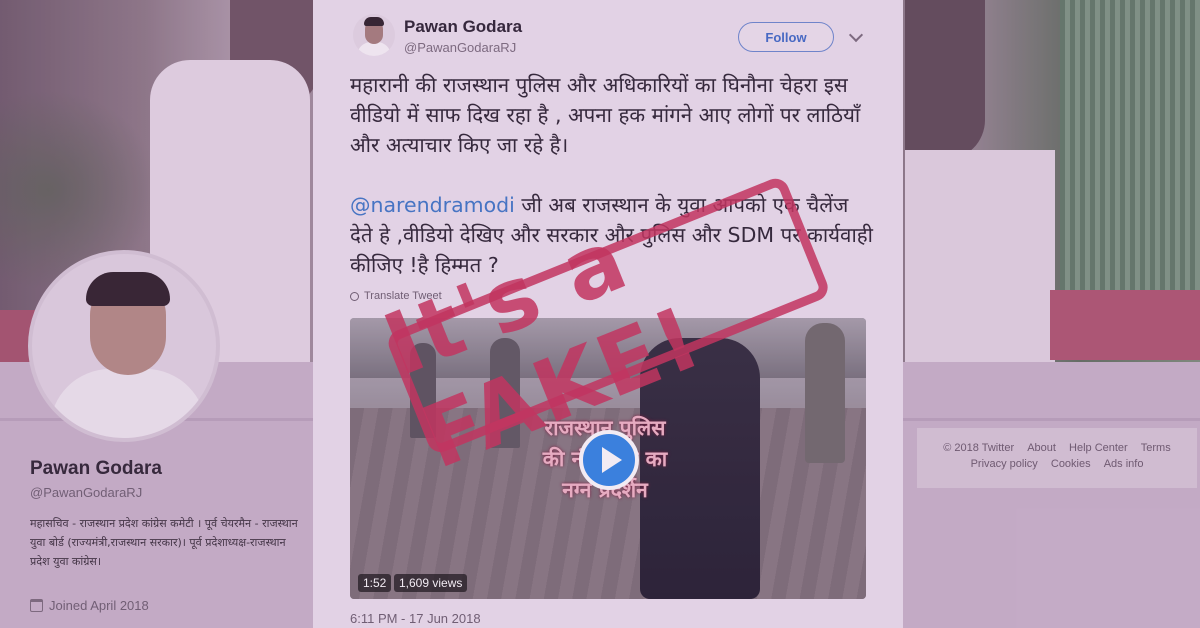 Image resolution: width=1200 pixels, height=628 pixels. What do you see at coordinates (1057, 448) in the screenshot?
I see `footer-row-1: © 2018 Twitter About Help Center Terms` at bounding box center [1057, 448].